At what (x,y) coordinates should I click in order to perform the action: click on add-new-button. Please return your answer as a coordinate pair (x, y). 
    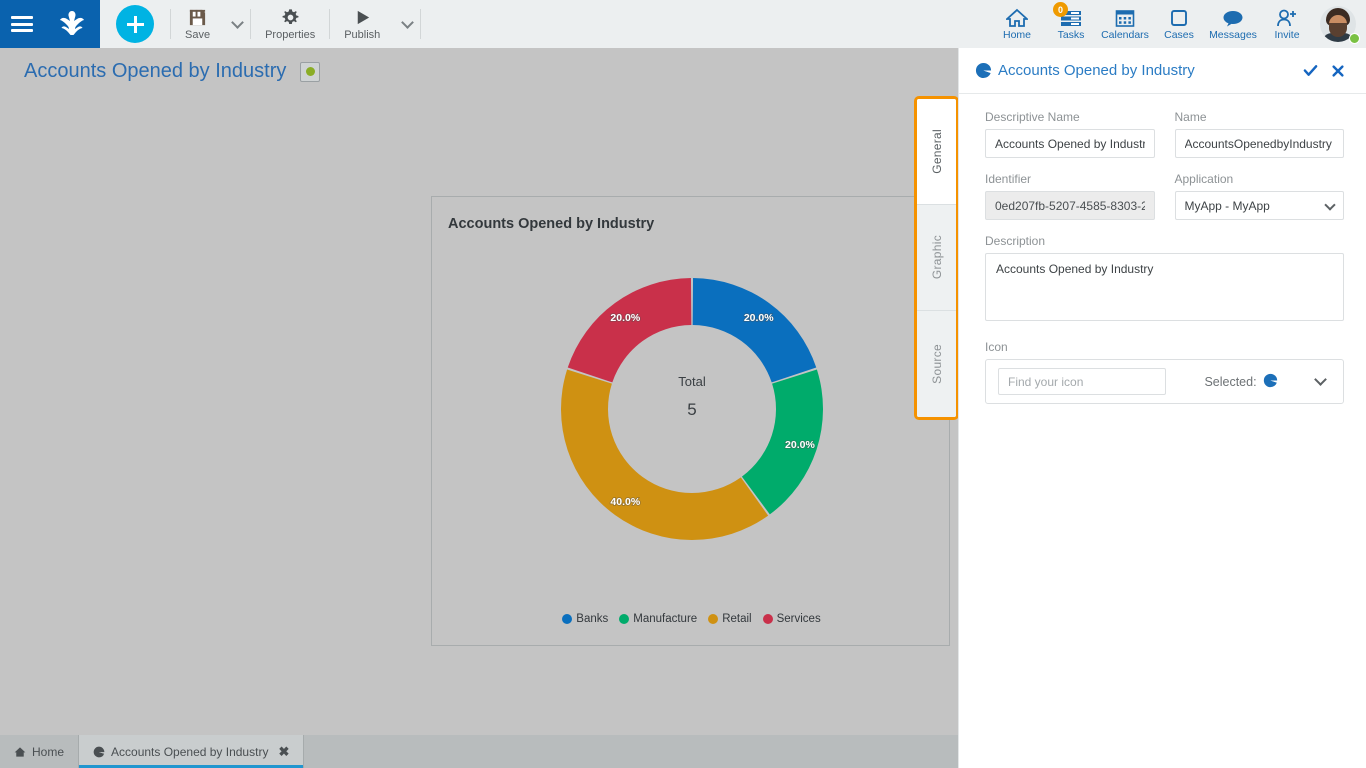
    Looking at the image, I should click on (135, 24).